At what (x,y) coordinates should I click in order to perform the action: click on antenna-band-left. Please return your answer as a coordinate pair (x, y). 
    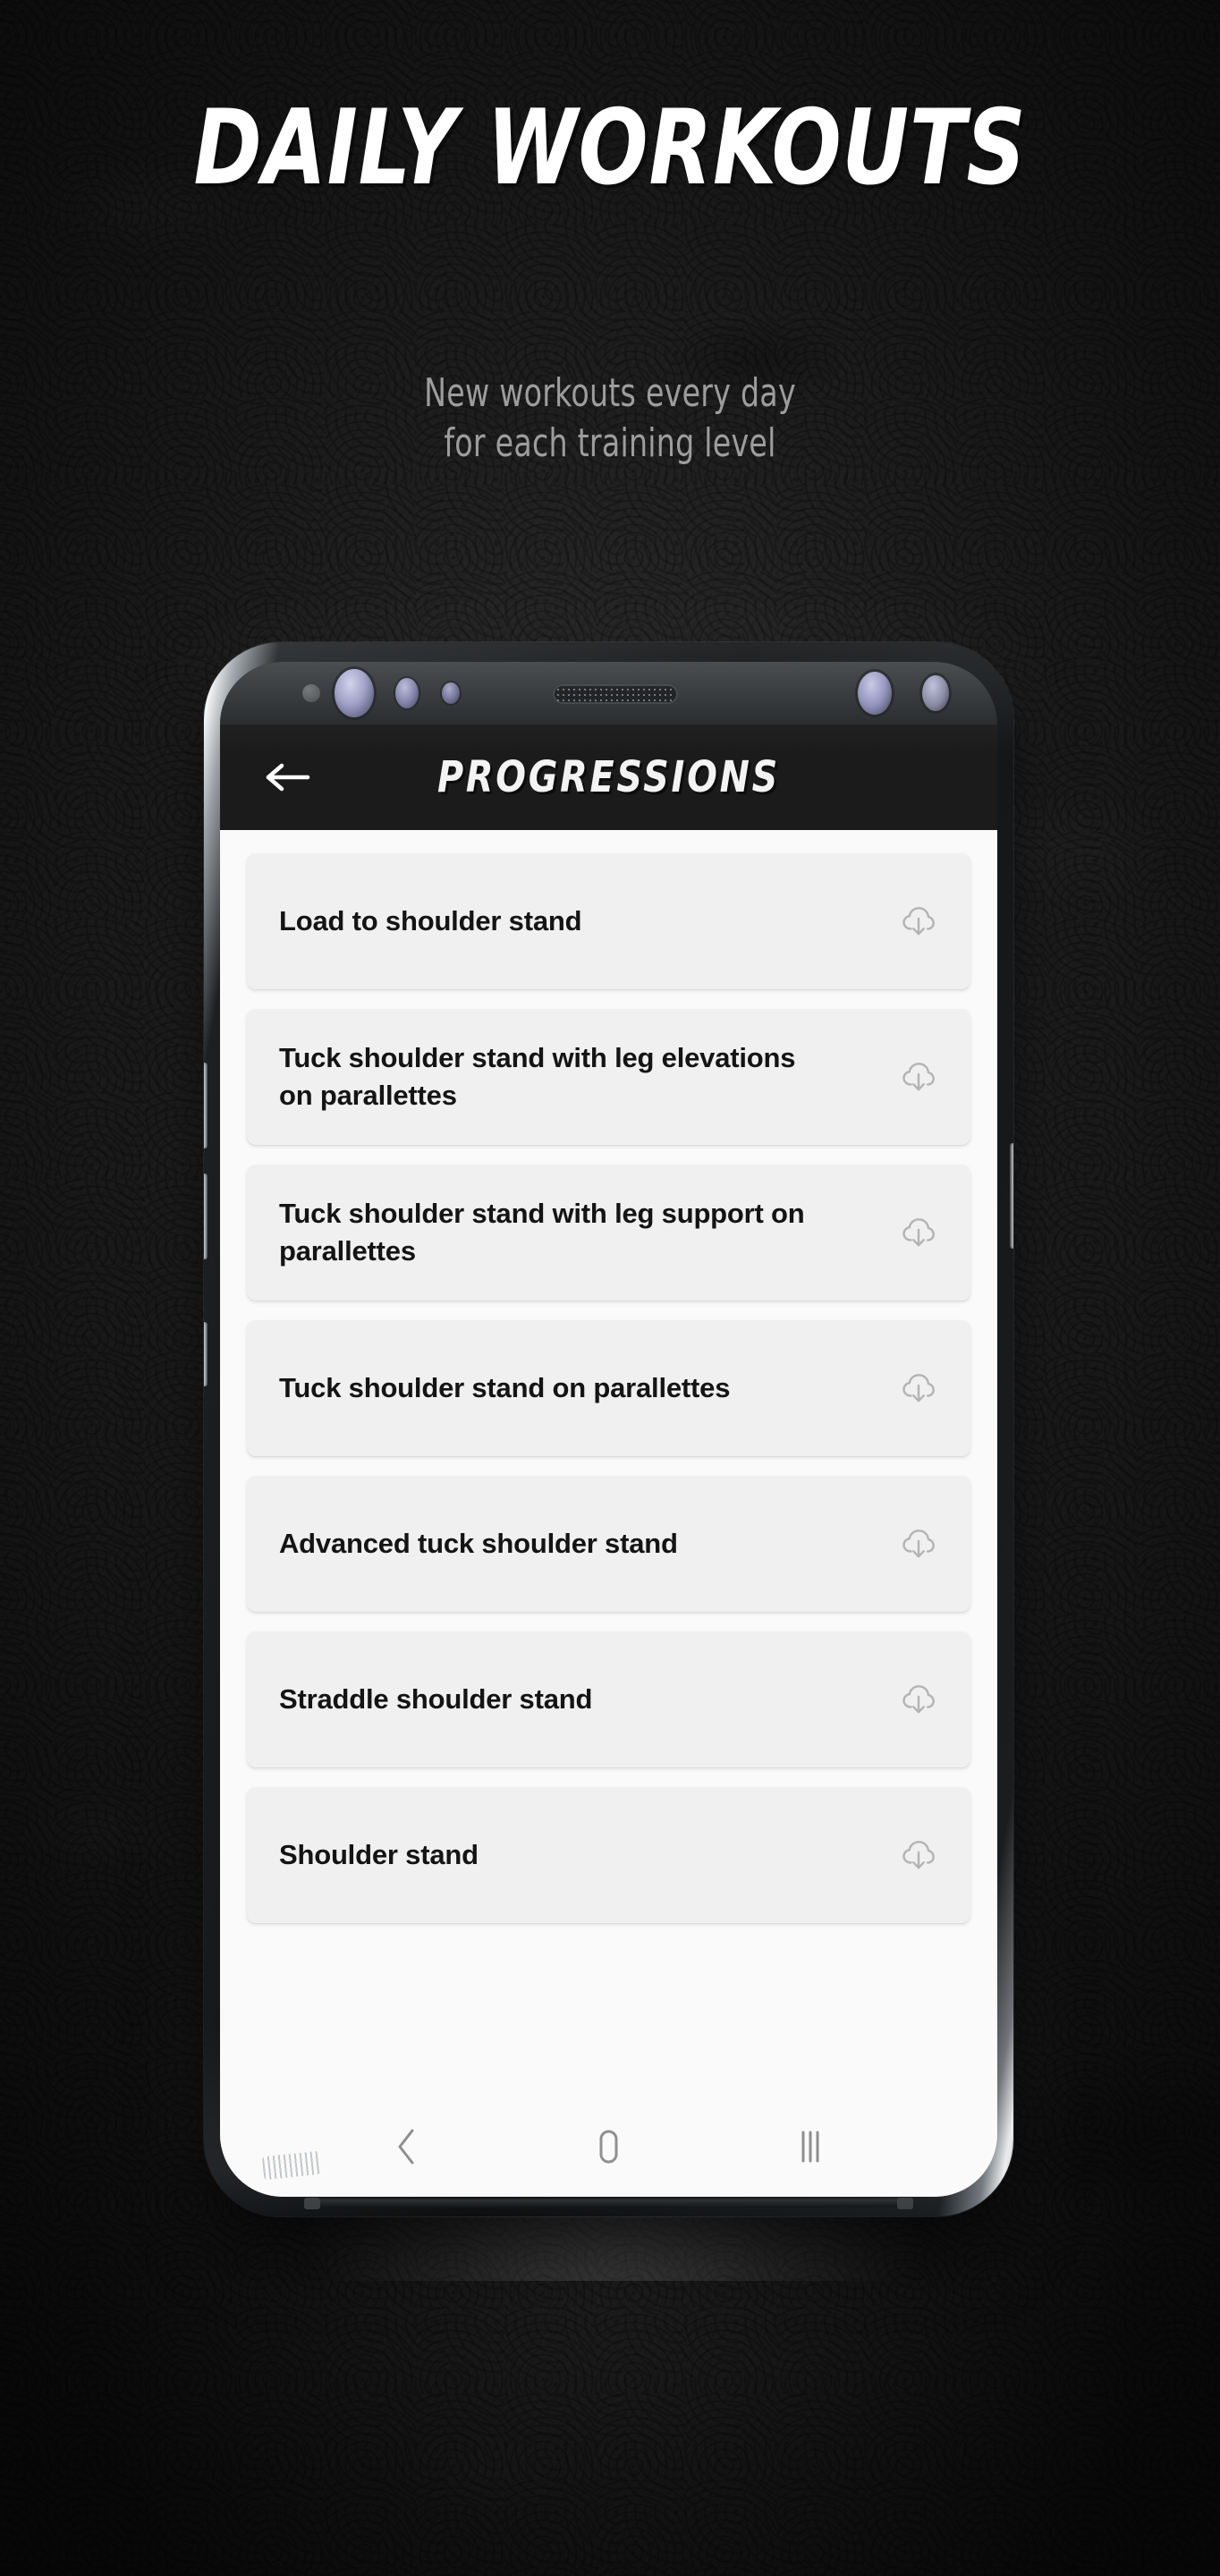
    Looking at the image, I should click on (312, 2203).